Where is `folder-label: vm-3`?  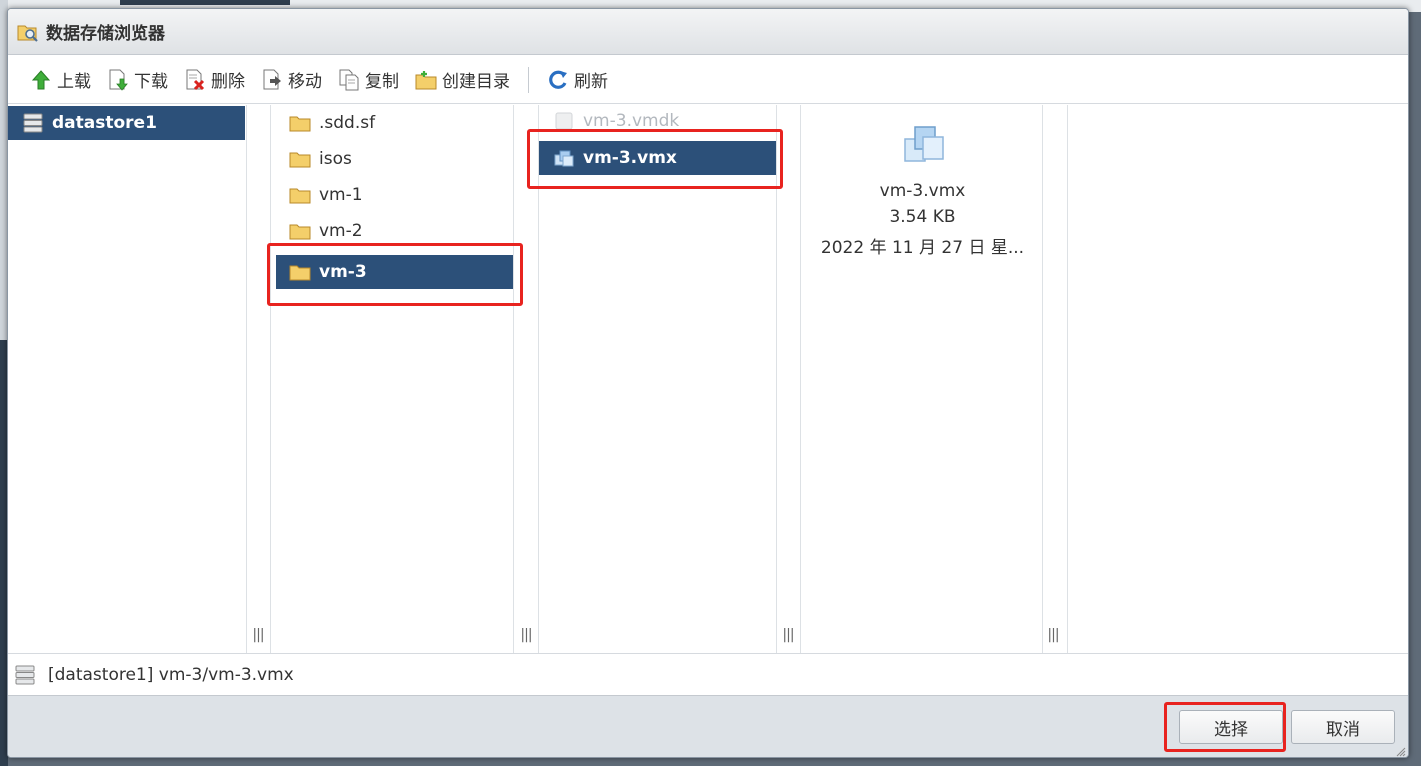 folder-label: vm-3 is located at coordinates (343, 272).